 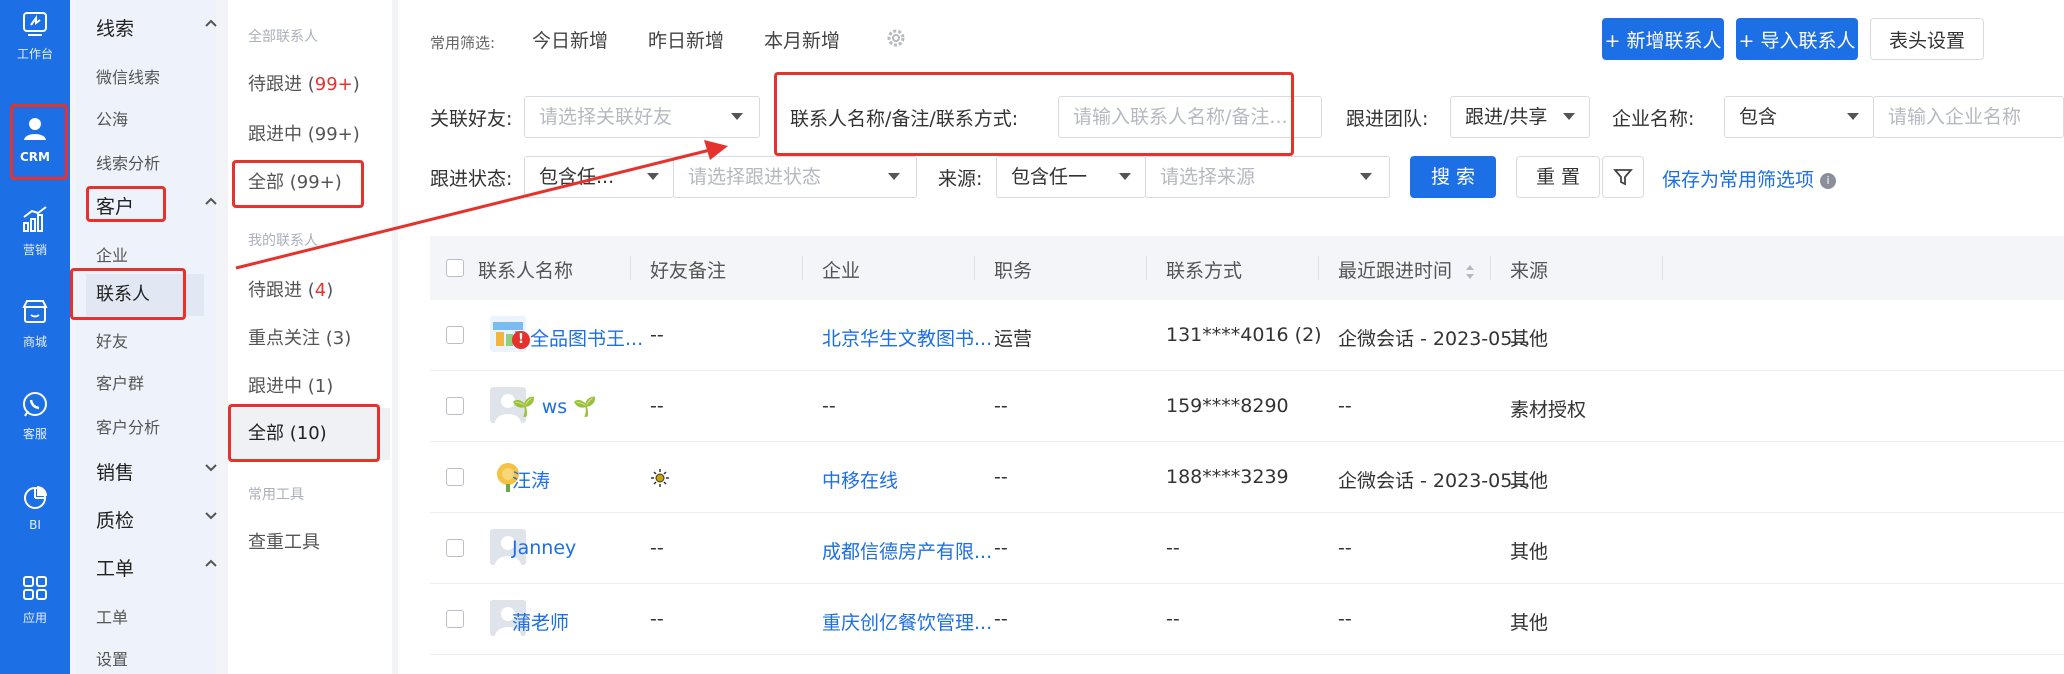 I want to click on contact-name-link: 🌱 ws 🌱, so click(x=554, y=406).